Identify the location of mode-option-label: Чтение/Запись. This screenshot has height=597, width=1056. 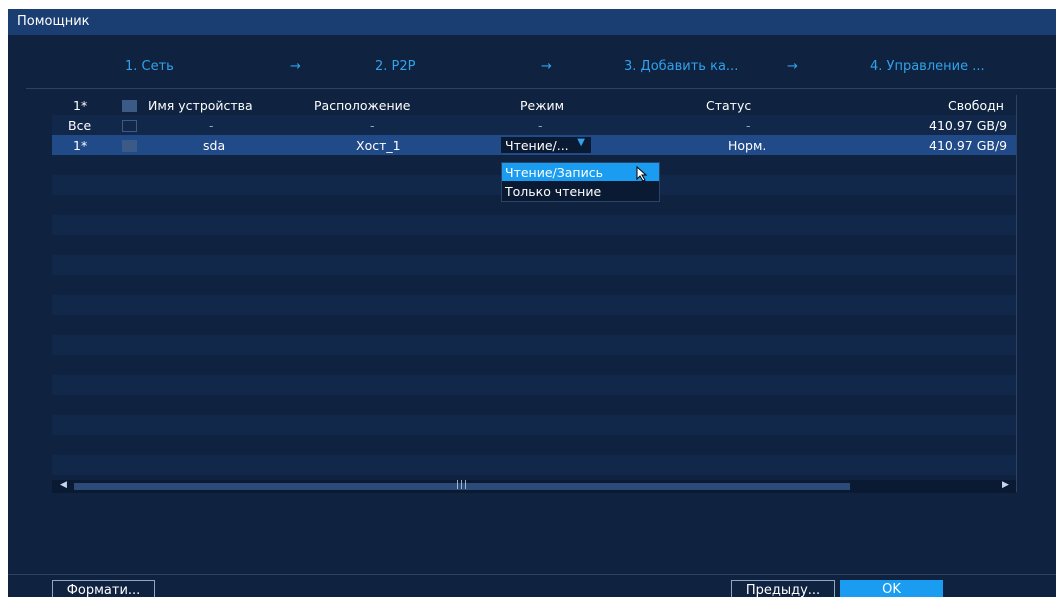
(554, 172).